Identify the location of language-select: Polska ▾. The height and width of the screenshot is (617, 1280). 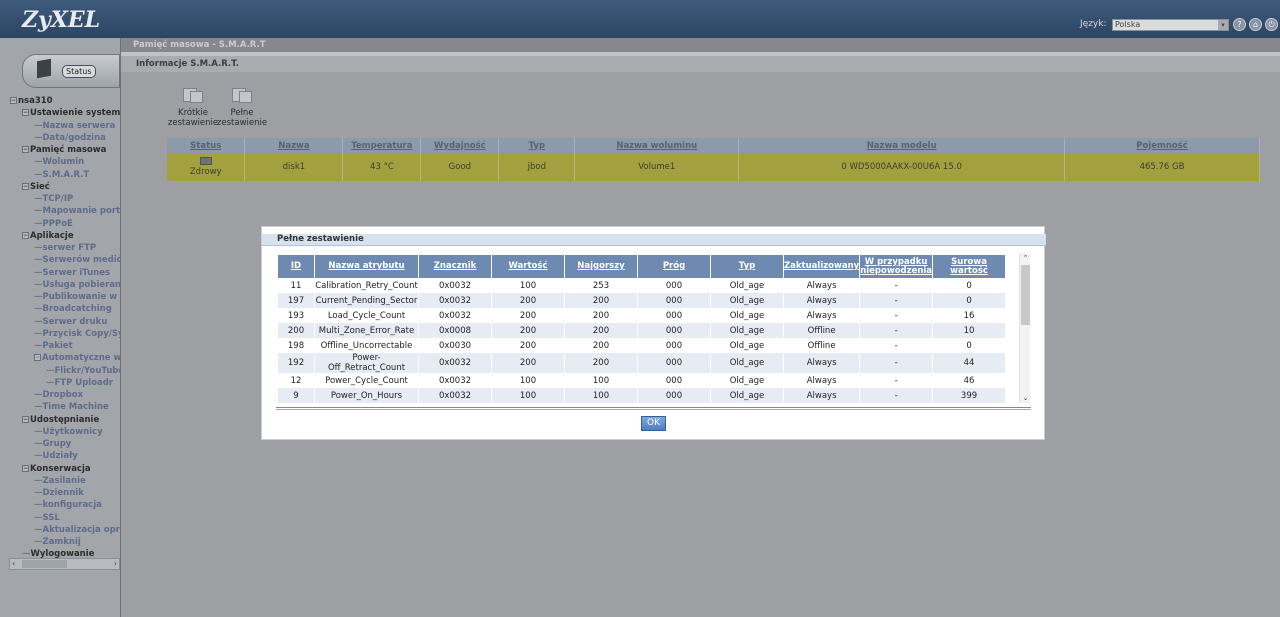
(1170, 25).